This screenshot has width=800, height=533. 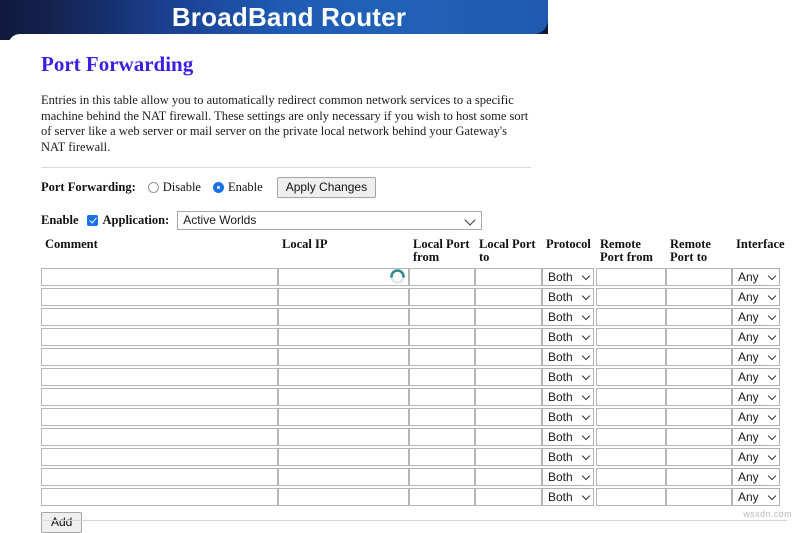 What do you see at coordinates (92, 220) in the screenshot?
I see `enable-checkbox` at bounding box center [92, 220].